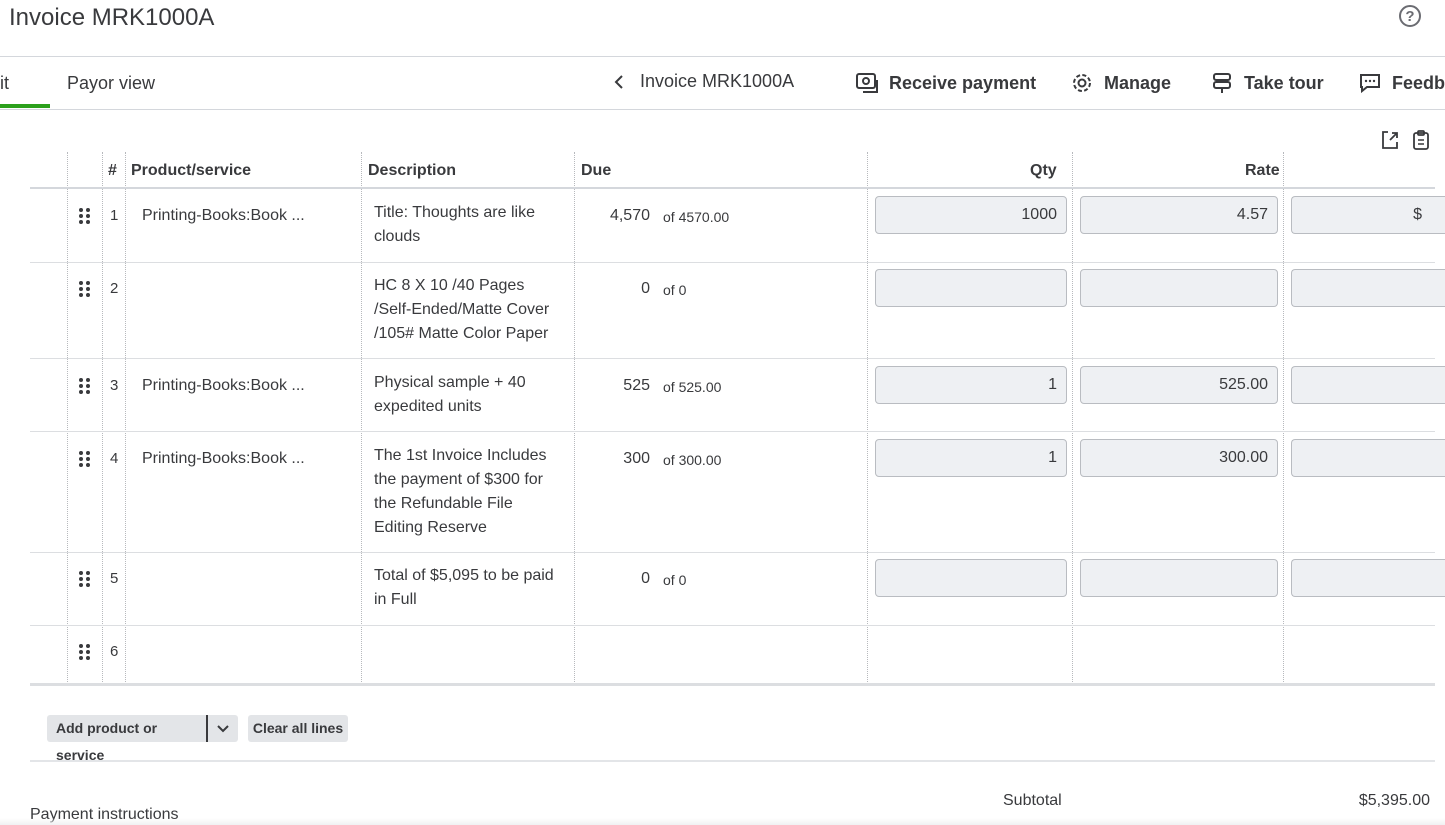  What do you see at coordinates (717, 81) in the screenshot?
I see `invoice-nav-label: Invoice MRK1000A` at bounding box center [717, 81].